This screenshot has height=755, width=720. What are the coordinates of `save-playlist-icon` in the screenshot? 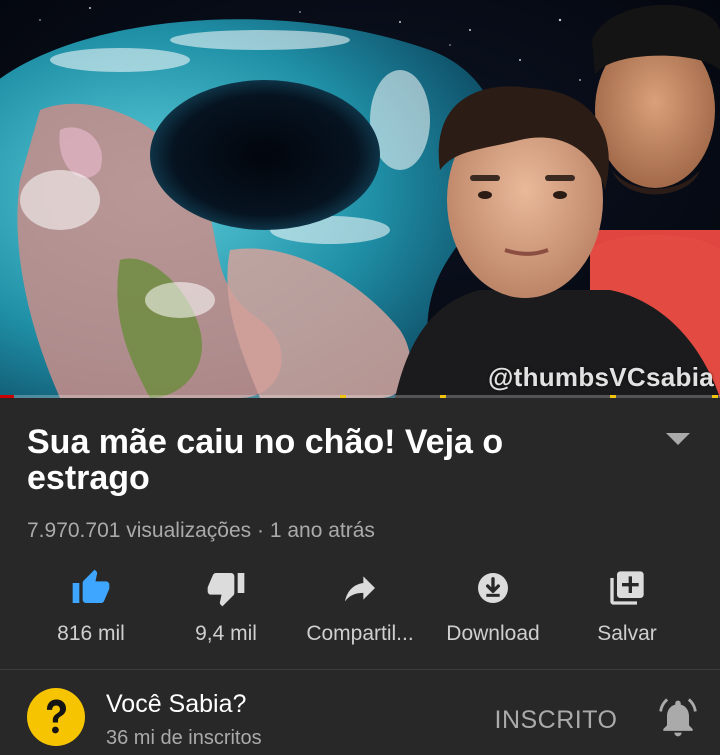 It's located at (627, 588).